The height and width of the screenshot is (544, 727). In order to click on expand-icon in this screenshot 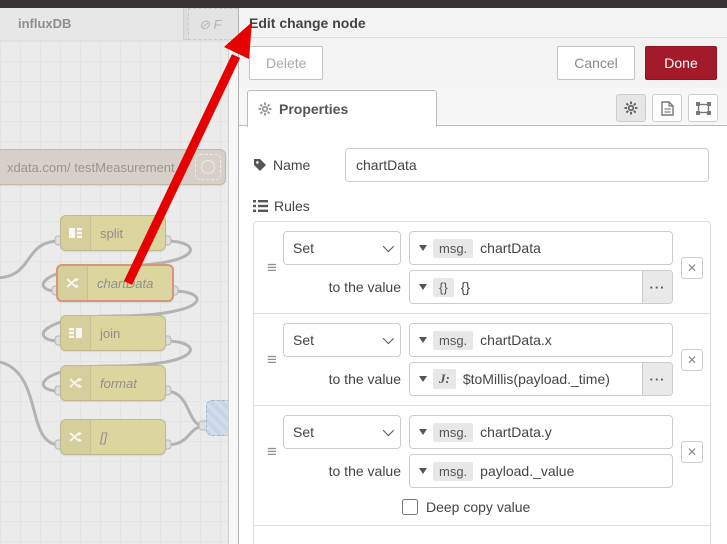, I will do `click(703, 108)`.